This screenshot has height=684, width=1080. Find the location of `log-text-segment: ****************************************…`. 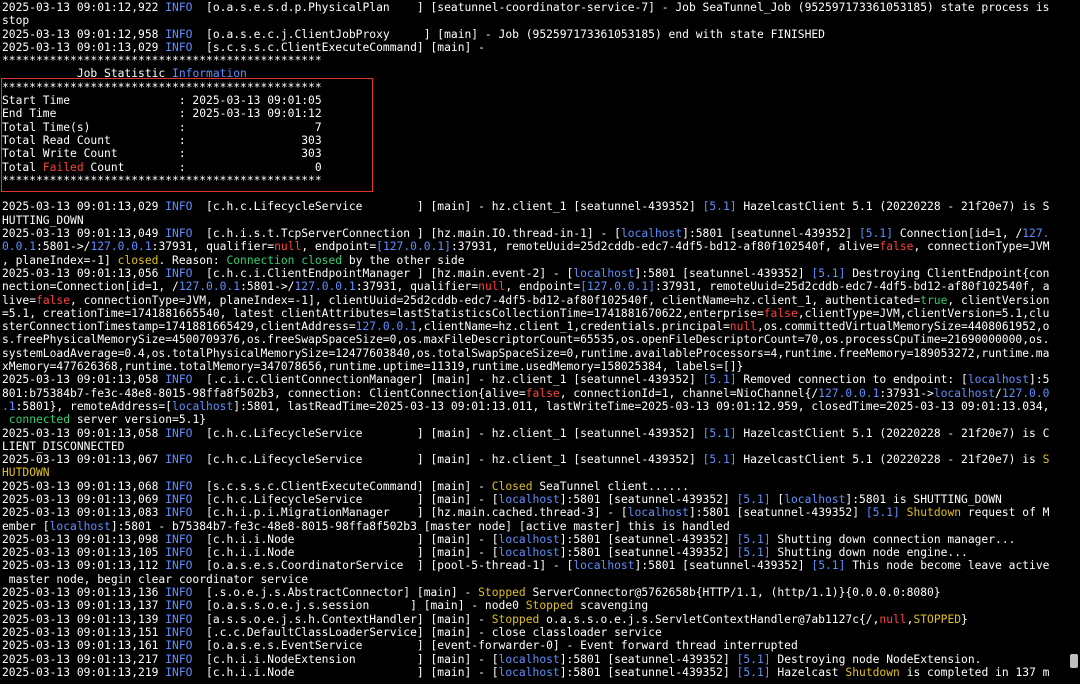

log-text-segment: ****************************************… is located at coordinates (162, 61).